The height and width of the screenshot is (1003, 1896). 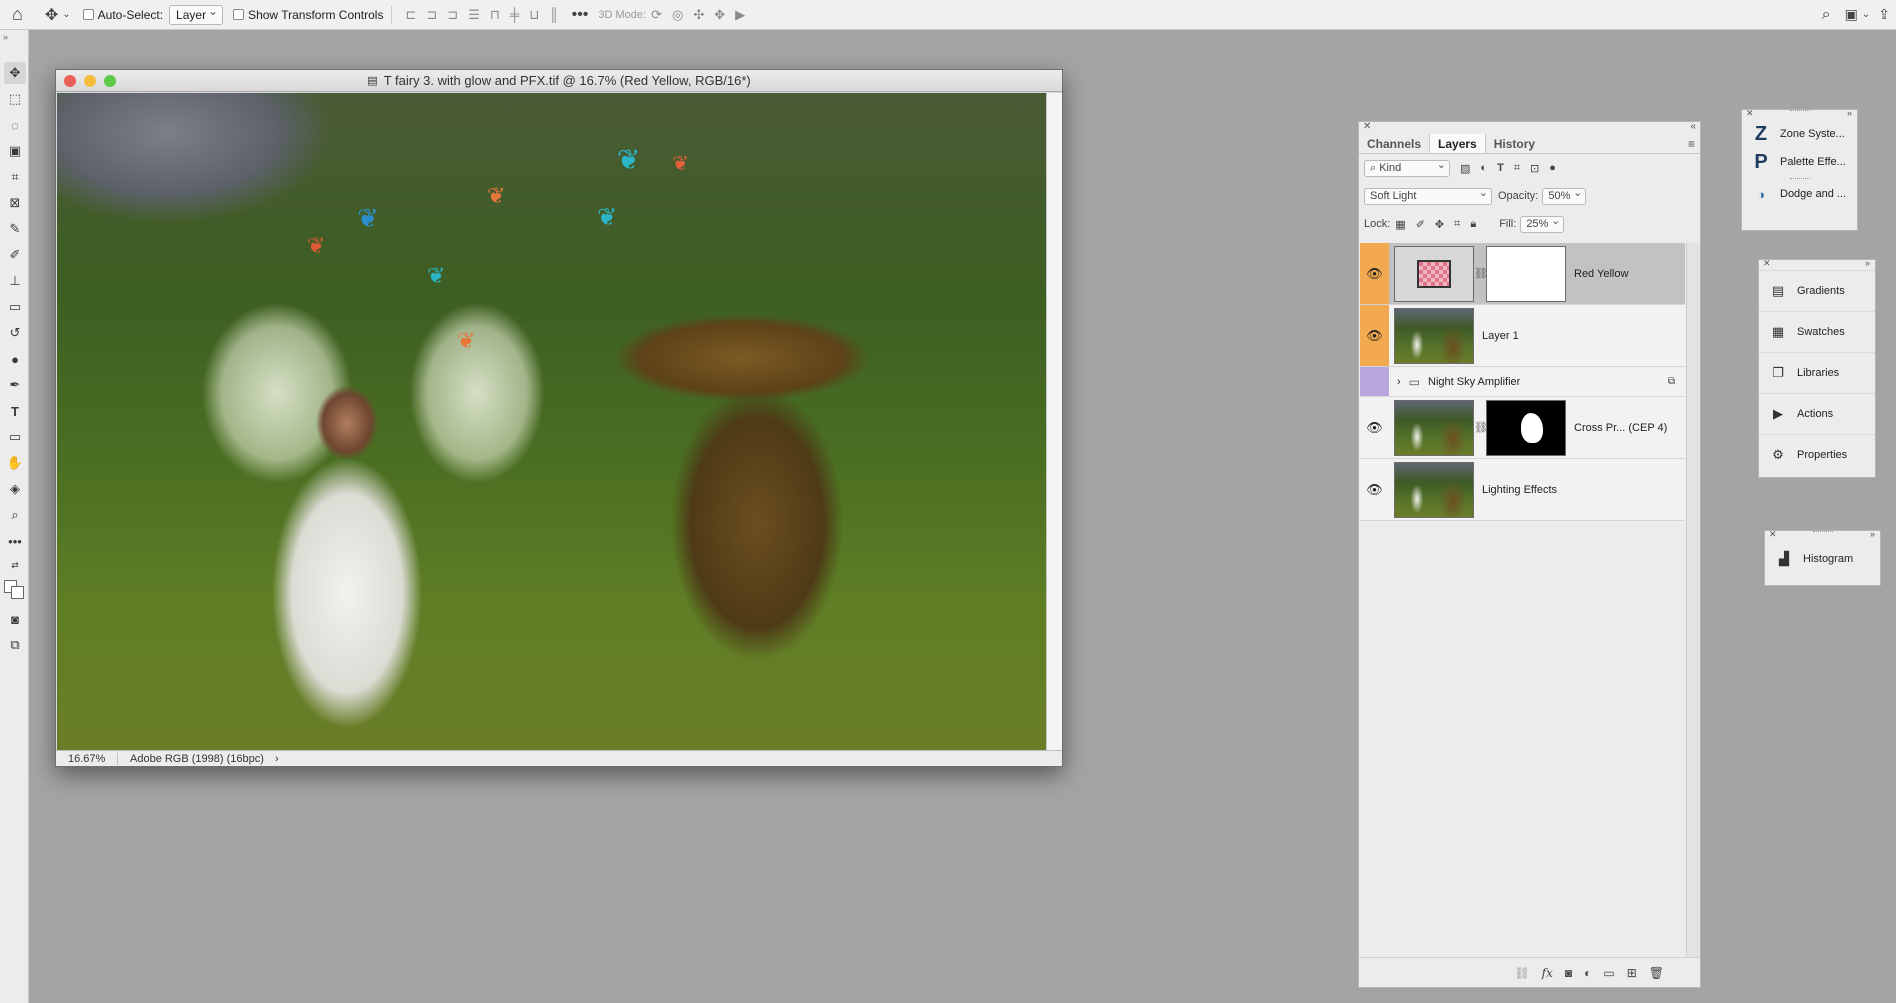 I want to click on status-expand-icon: ›, so click(x=277, y=759).